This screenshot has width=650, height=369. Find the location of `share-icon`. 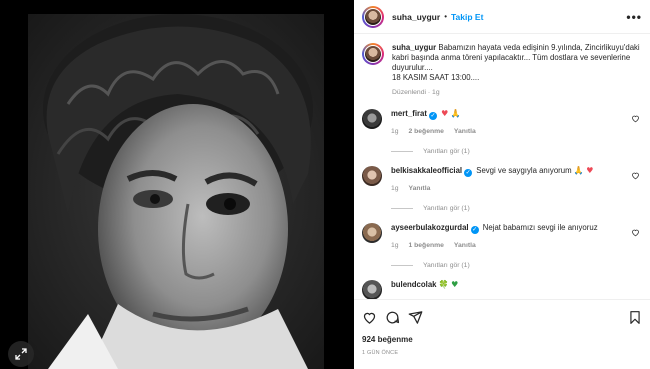

share-icon is located at coordinates (415, 317).